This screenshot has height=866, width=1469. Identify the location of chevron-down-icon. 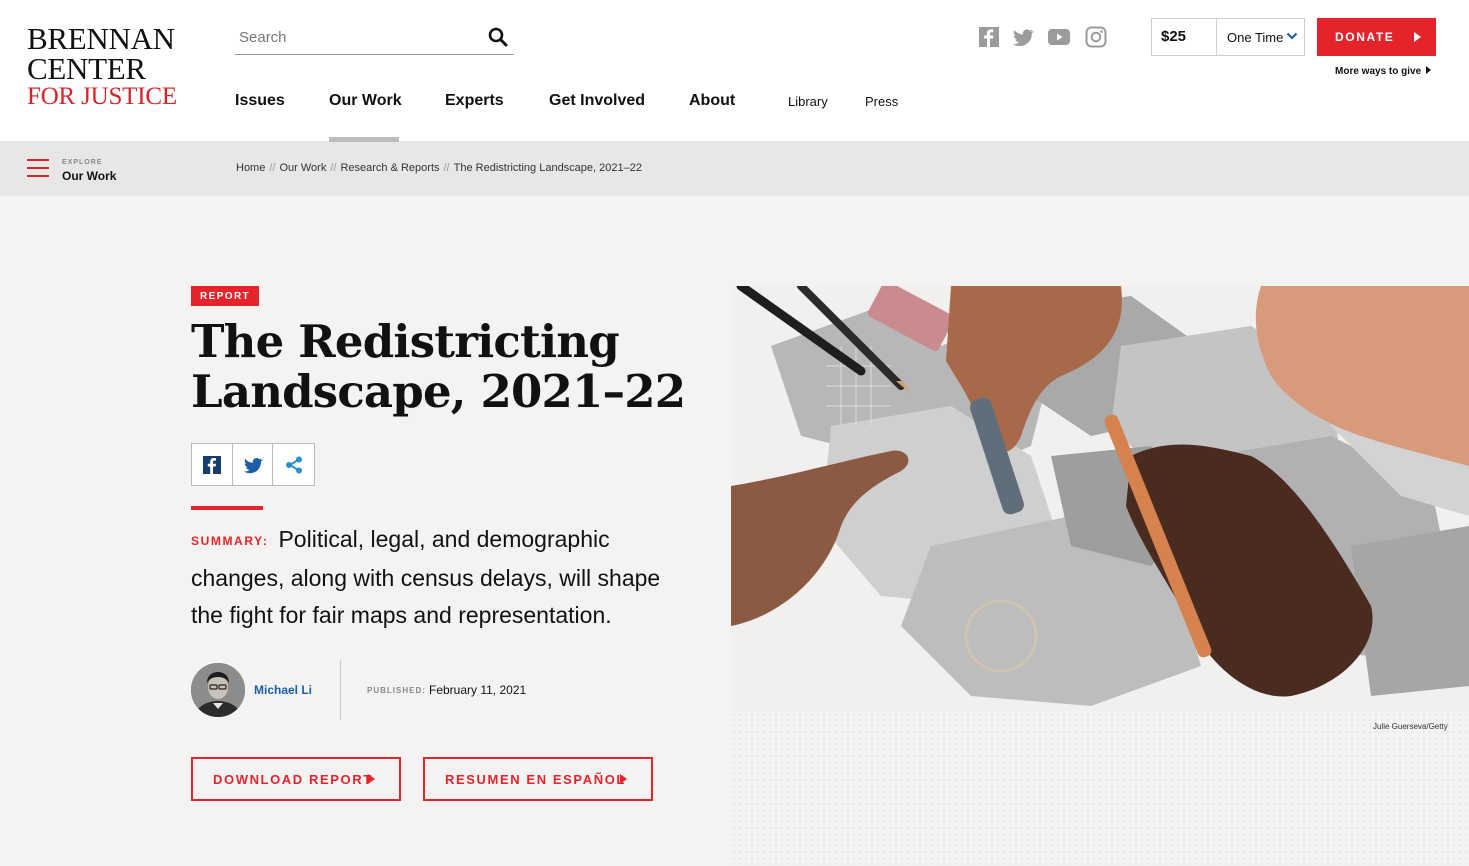
(1292, 36).